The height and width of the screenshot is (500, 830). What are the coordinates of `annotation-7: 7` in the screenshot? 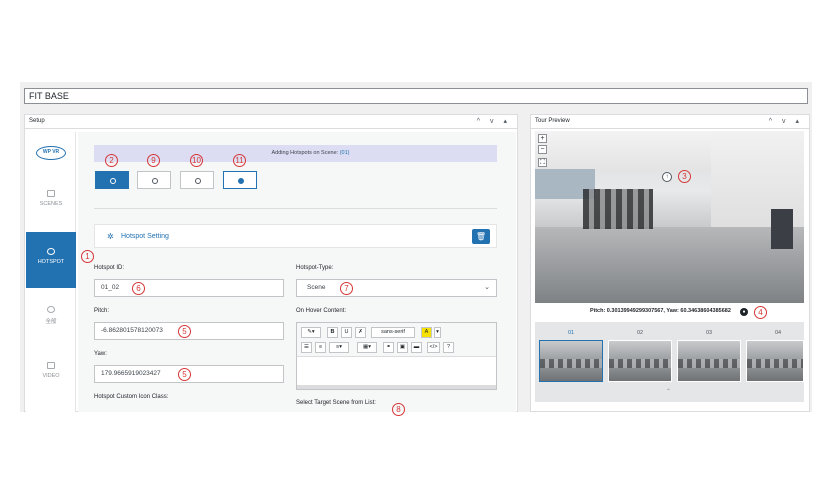 It's located at (346, 288).